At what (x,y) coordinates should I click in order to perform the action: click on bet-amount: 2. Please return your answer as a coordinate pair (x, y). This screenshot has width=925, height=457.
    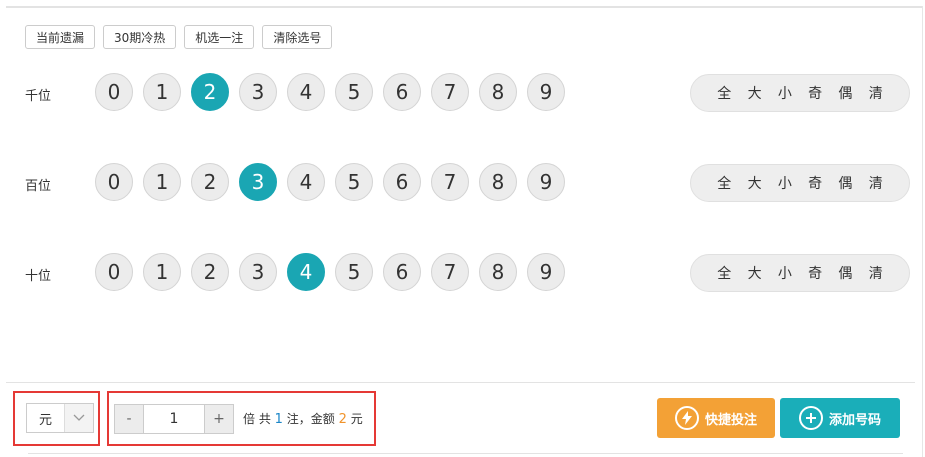
    Looking at the image, I should click on (342, 419).